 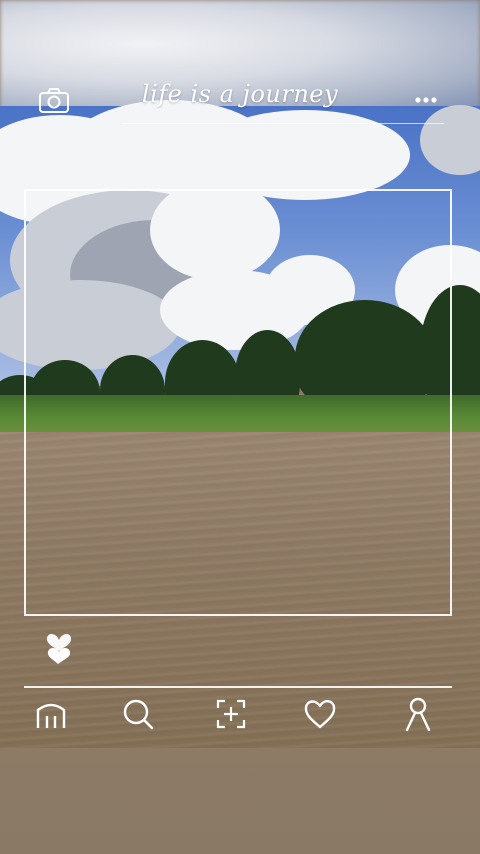 I want to click on more-dots-icon, so click(x=426, y=100).